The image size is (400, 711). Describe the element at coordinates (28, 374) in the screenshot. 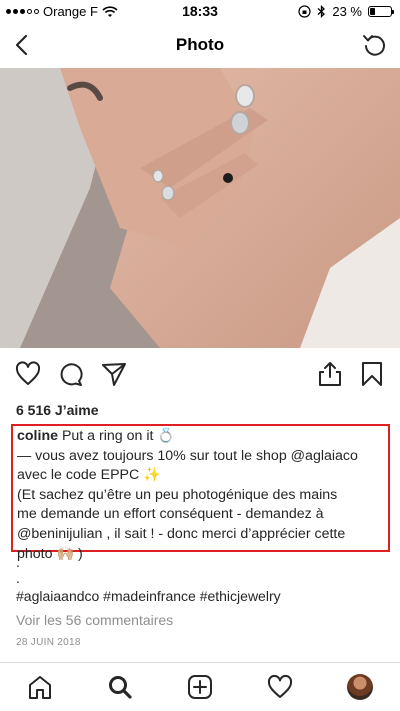

I see `heart-icon` at that location.